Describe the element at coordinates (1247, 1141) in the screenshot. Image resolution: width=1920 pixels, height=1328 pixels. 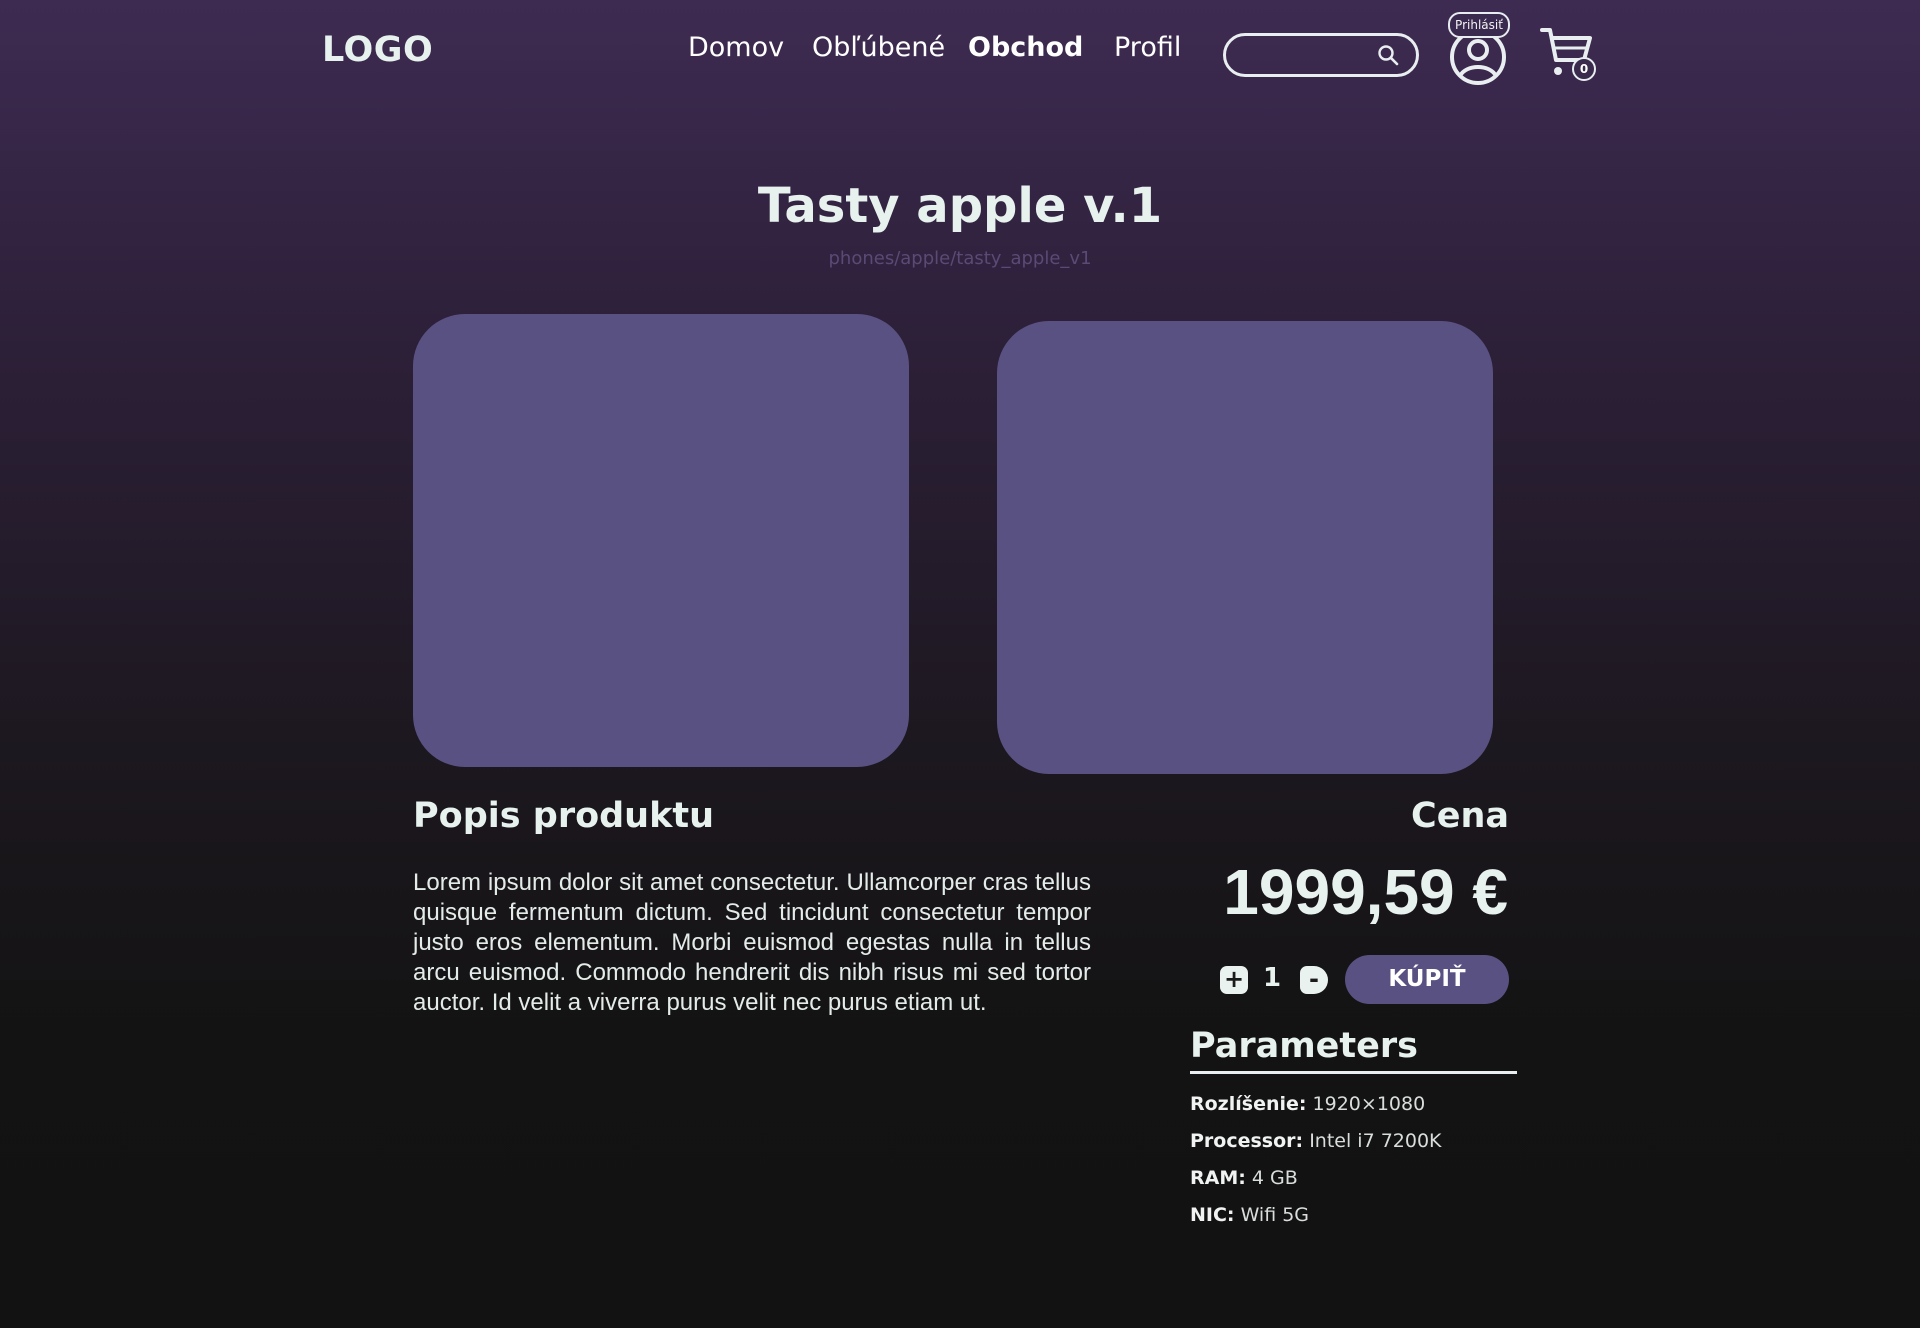
I see `parameter-label: Processor:` at that location.